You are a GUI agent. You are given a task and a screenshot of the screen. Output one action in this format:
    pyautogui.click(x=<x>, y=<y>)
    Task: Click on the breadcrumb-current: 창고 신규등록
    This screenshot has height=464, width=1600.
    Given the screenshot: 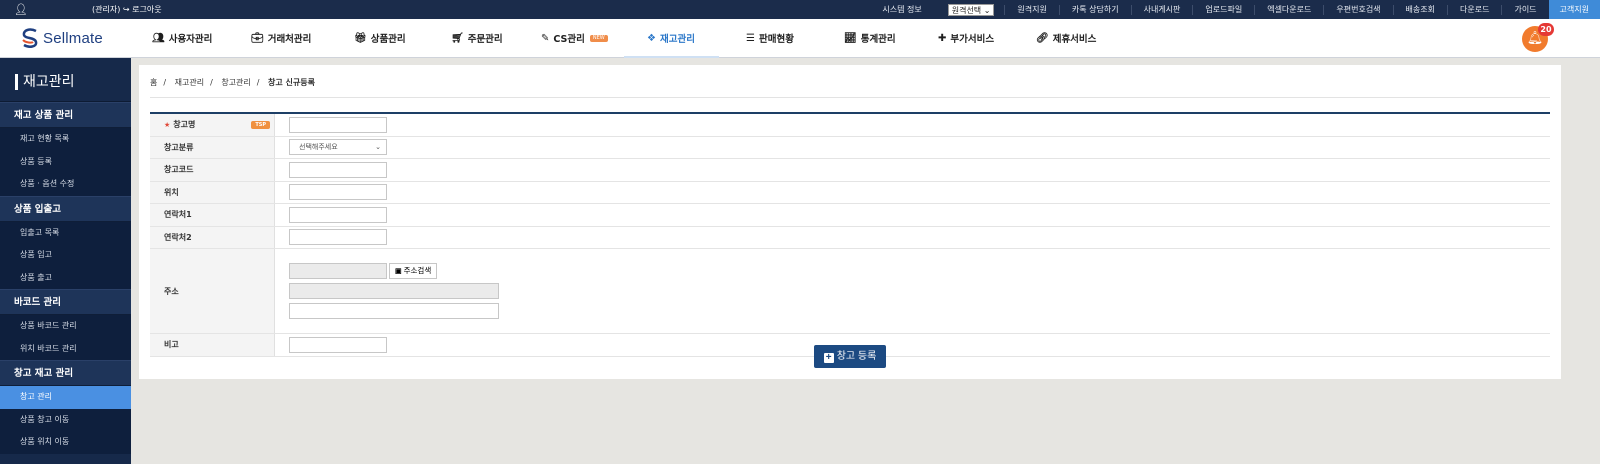 What is the action you would take?
    pyautogui.click(x=291, y=82)
    